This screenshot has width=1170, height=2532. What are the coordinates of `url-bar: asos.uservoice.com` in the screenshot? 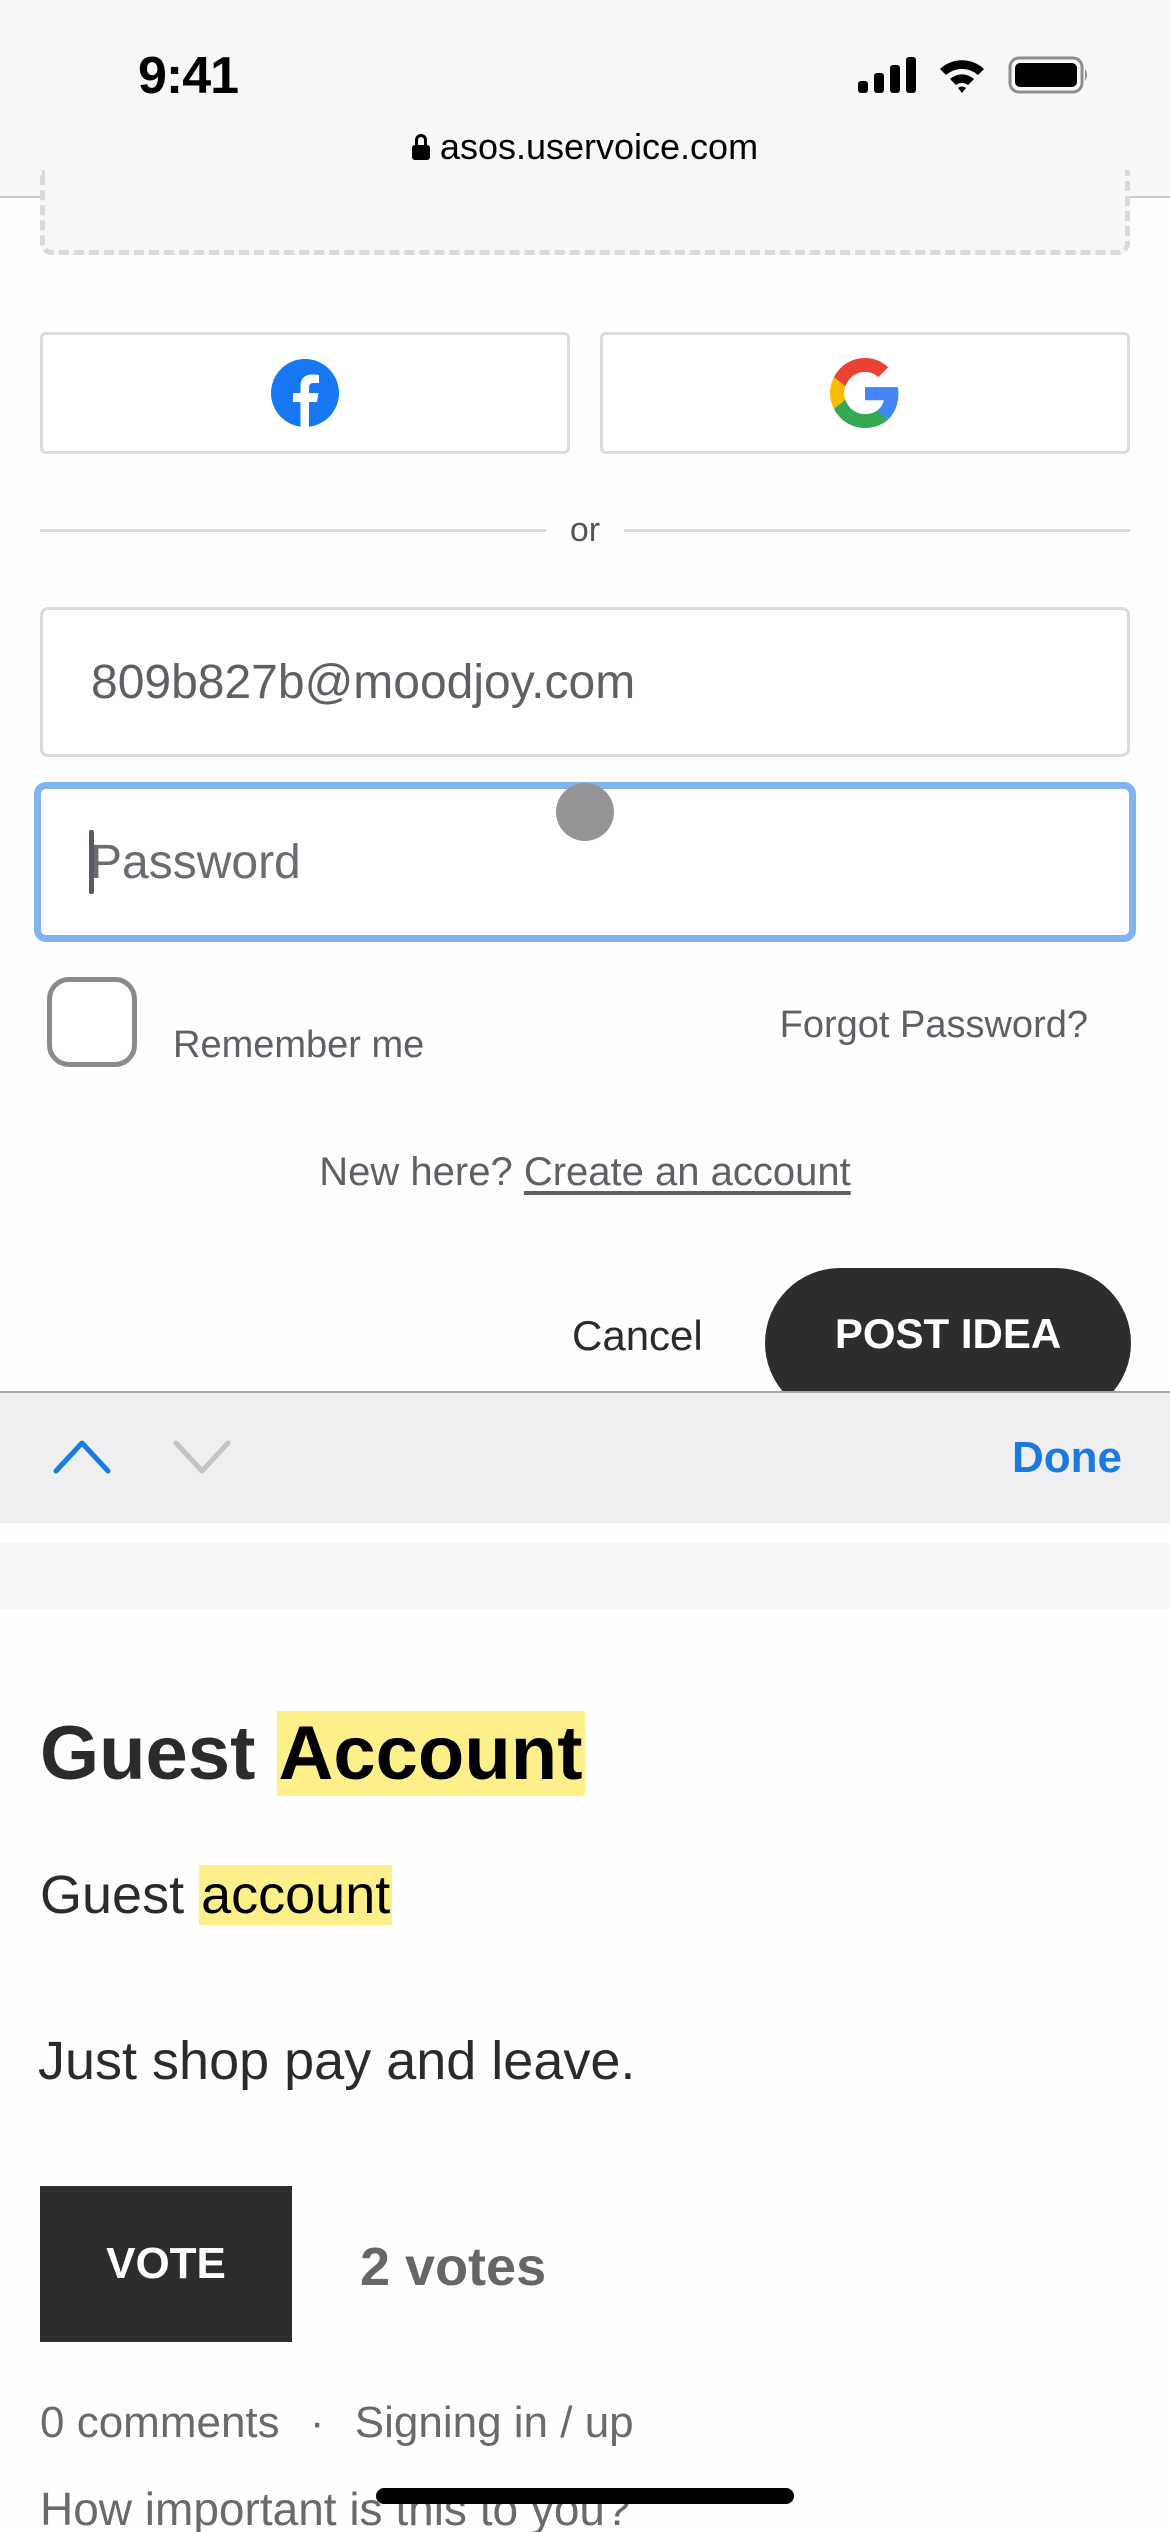 It's located at (585, 147).